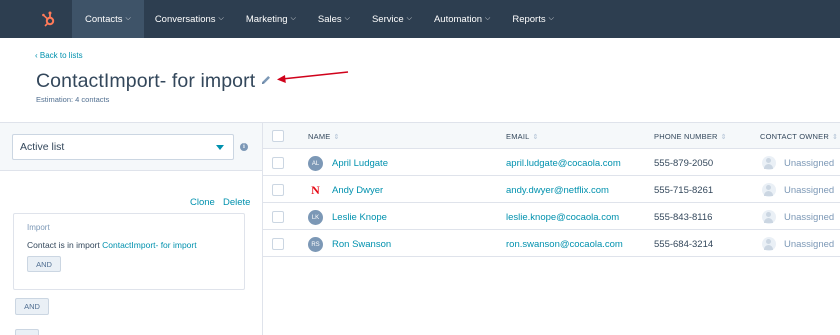 Image resolution: width=840 pixels, height=335 pixels. Describe the element at coordinates (392, 19) in the screenshot. I see `nav-service: Service ⌵` at that location.